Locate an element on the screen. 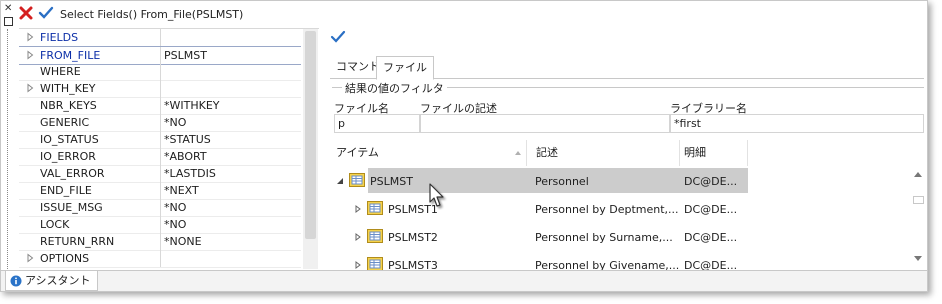 The image size is (942, 304). property-row: FIELDS is located at coordinates (160, 38).